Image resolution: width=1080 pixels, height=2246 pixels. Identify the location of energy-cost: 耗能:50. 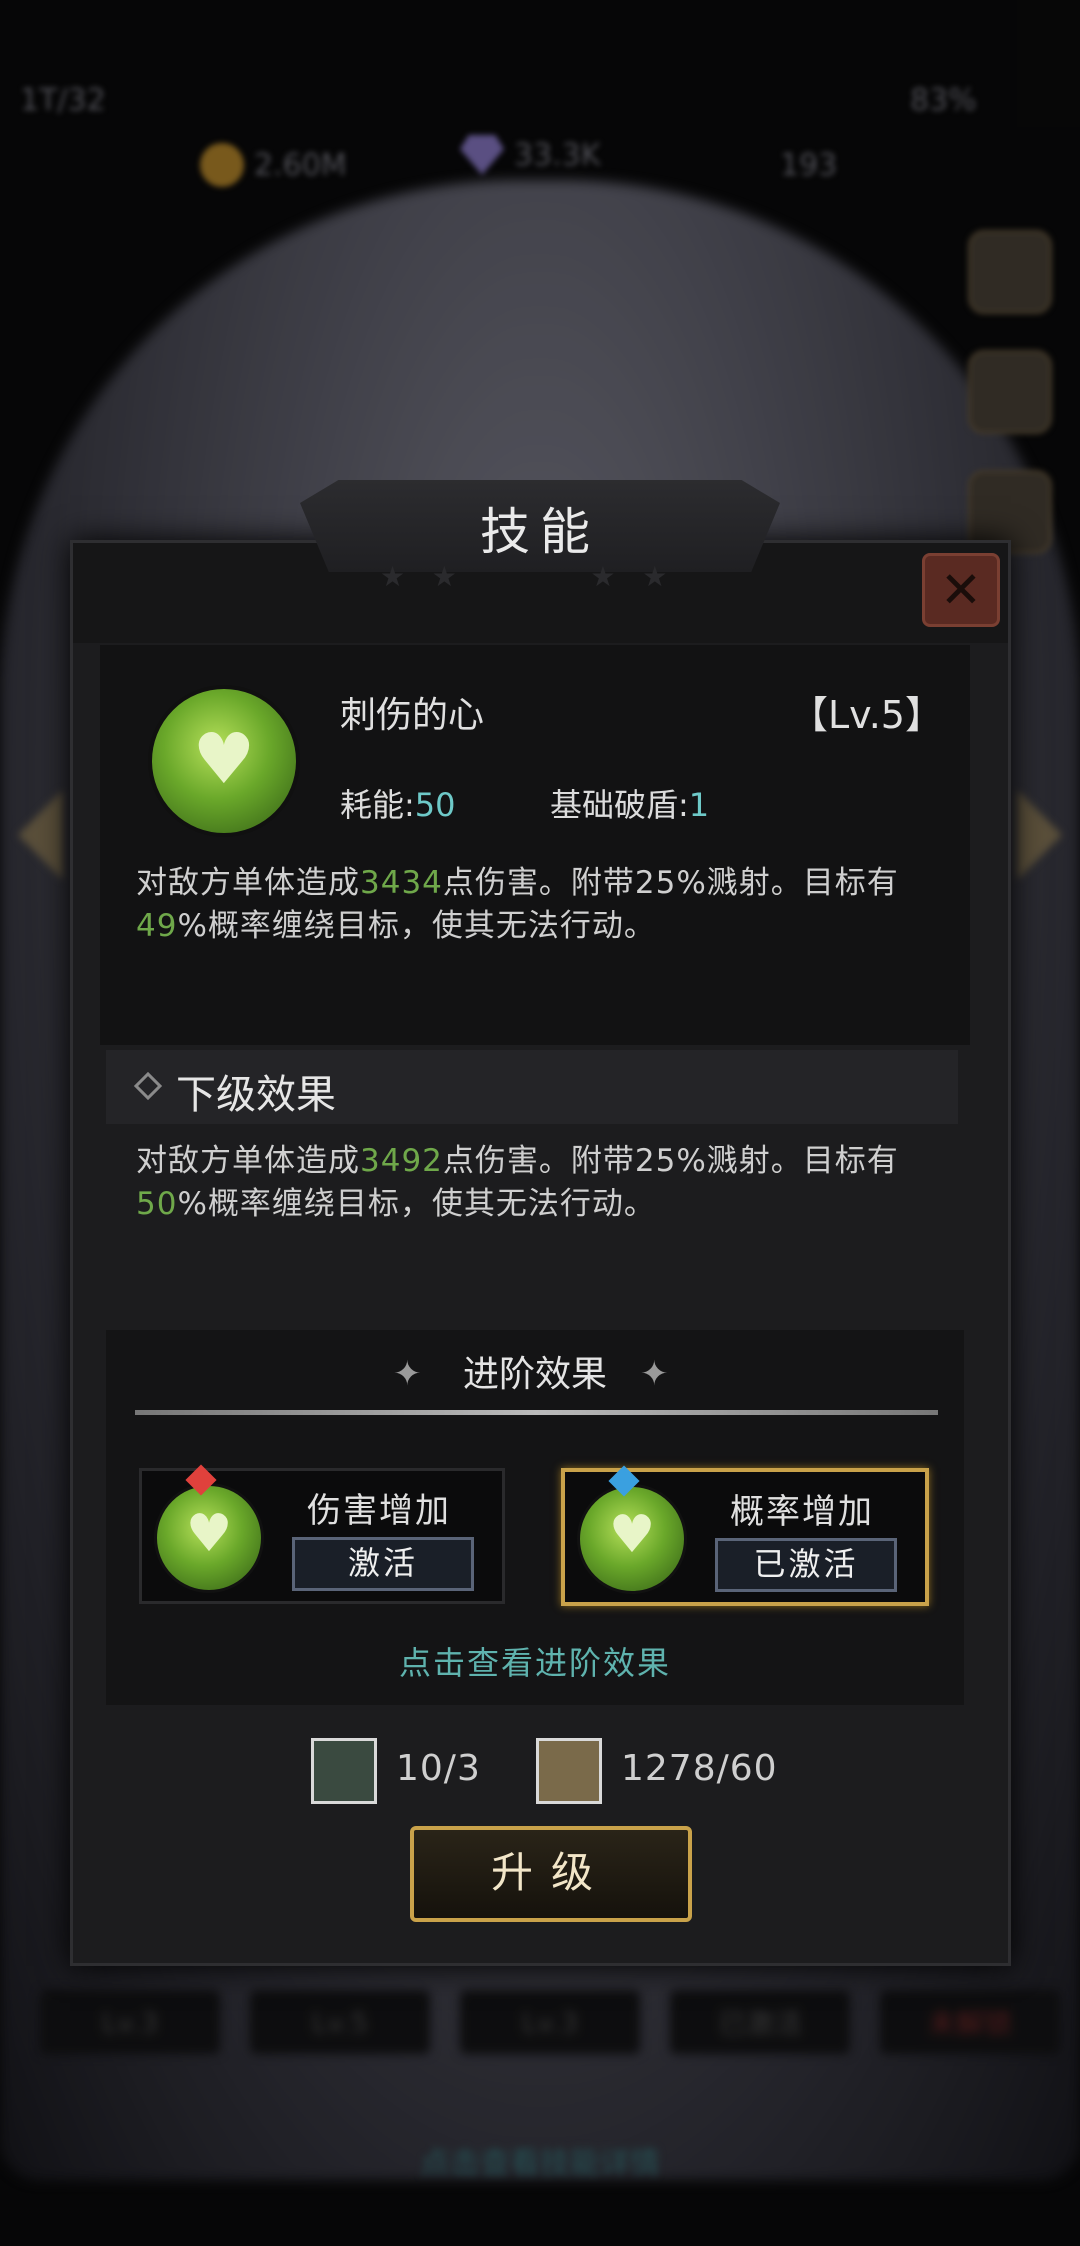
(398, 805).